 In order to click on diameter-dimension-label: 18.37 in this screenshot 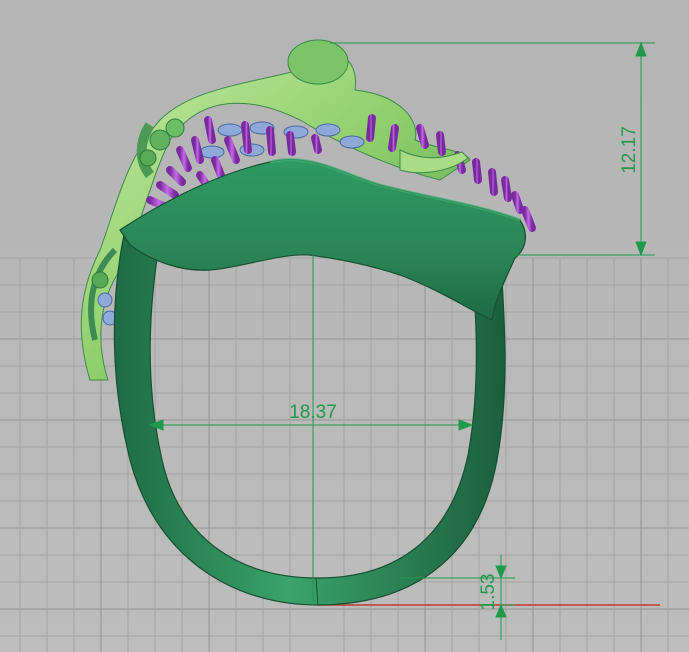, I will do `click(313, 412)`.